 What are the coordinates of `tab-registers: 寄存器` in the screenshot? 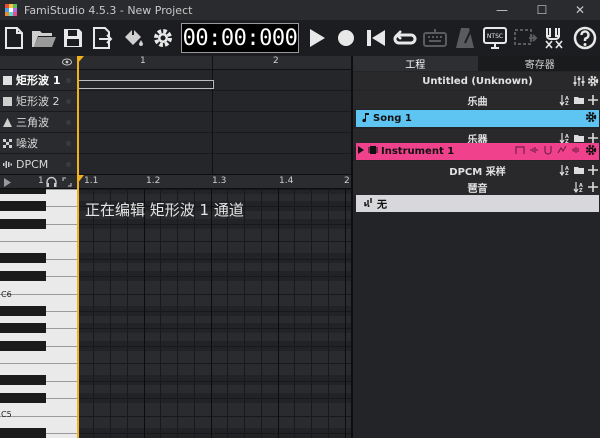 It's located at (538, 63).